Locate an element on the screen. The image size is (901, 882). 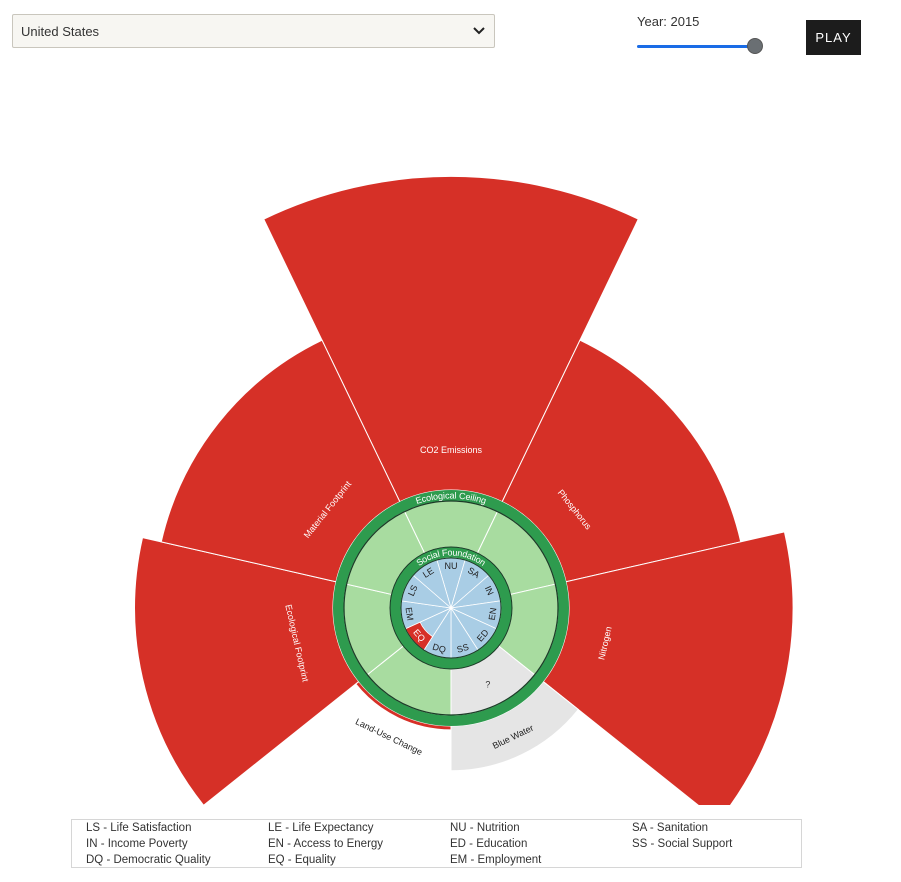
social-label-en: EN is located at coordinates (493, 614).